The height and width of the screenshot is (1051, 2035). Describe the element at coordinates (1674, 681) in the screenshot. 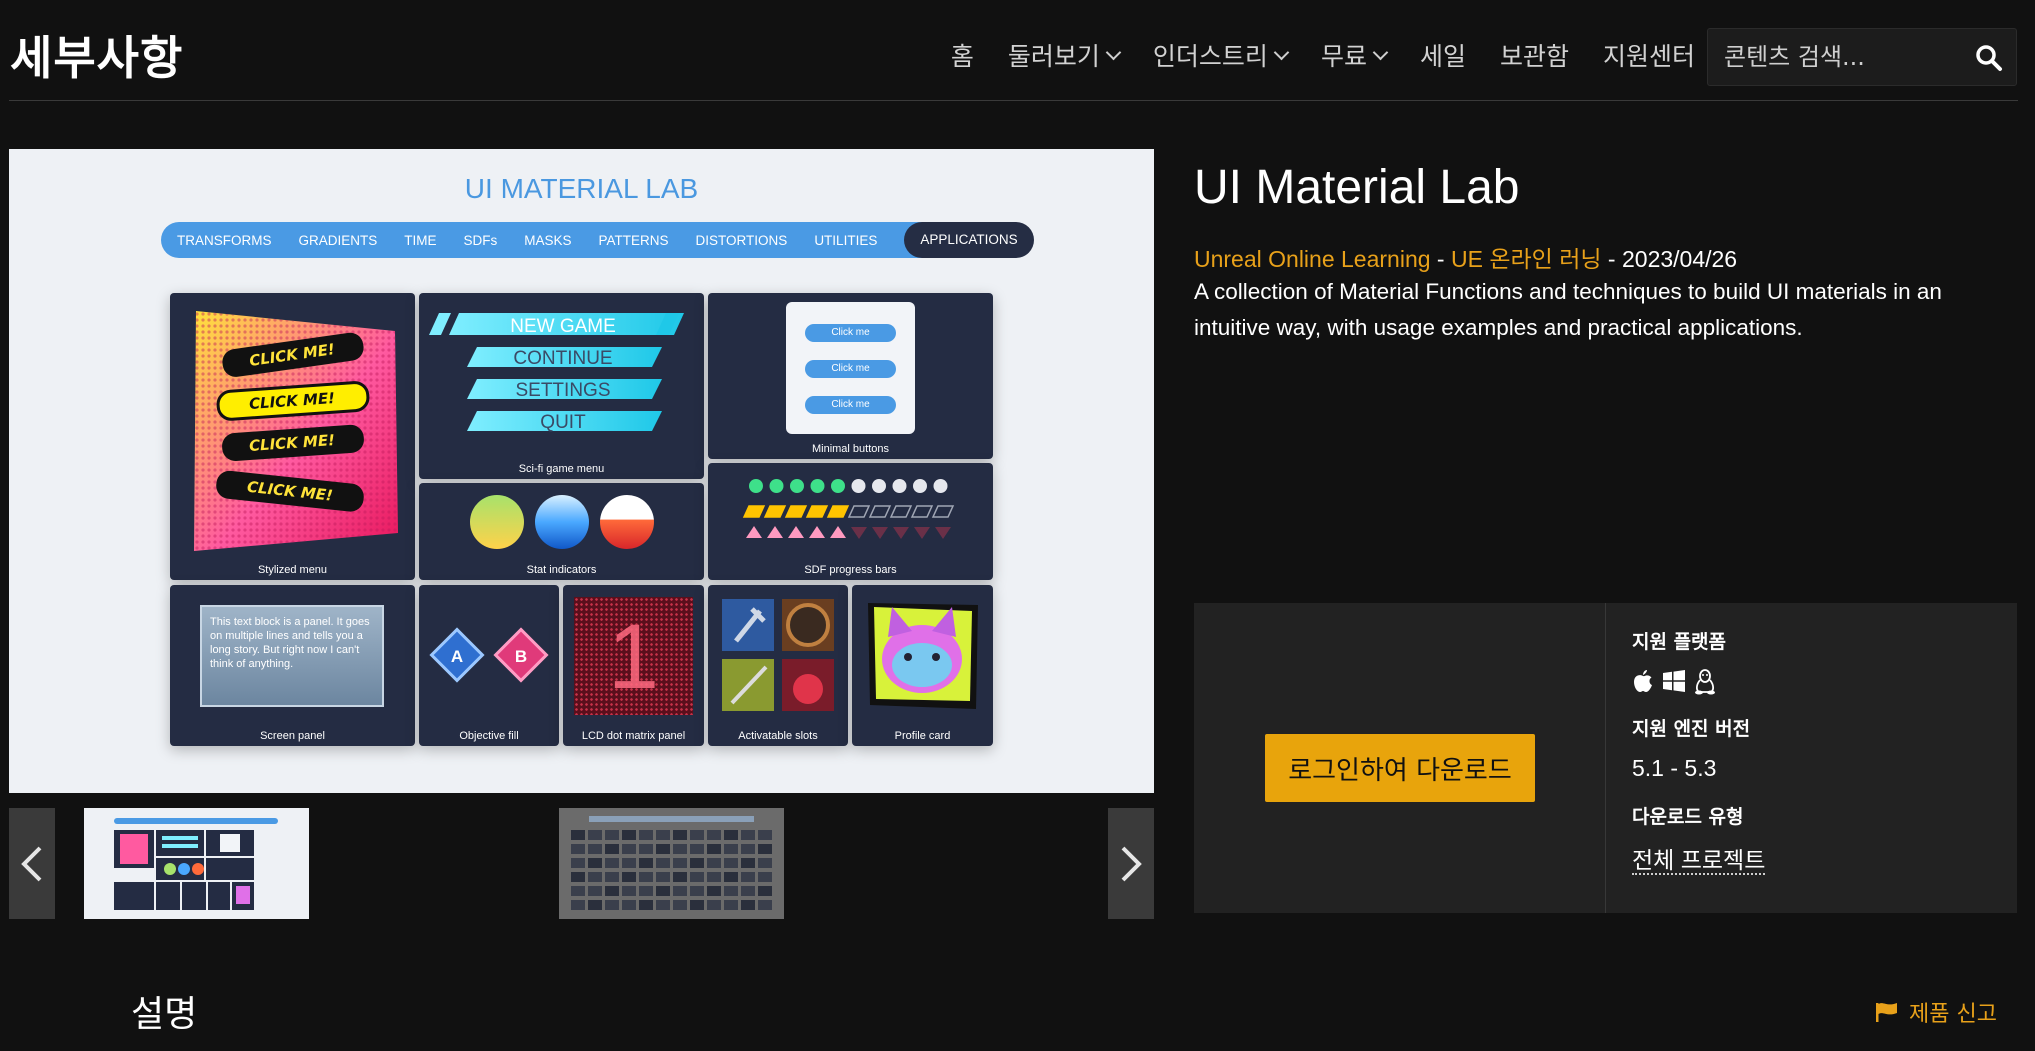

I see `windows-icon` at that location.